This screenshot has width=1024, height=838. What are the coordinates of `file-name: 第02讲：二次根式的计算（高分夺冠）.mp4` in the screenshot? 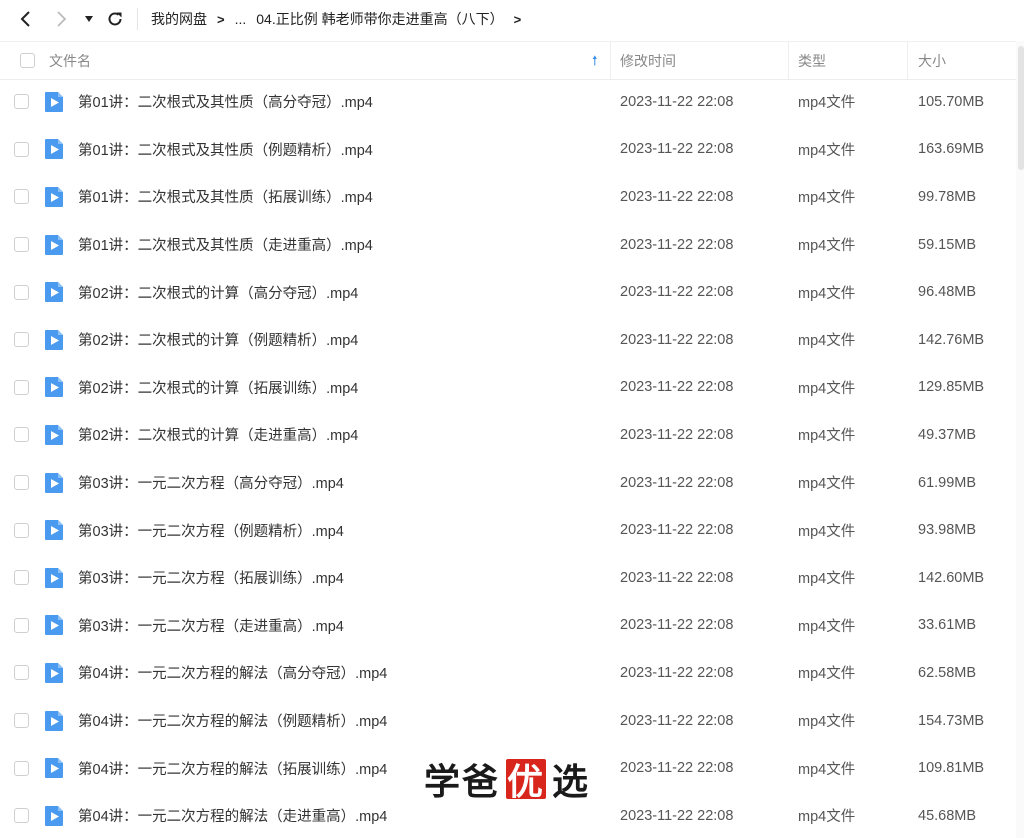 It's located at (218, 292).